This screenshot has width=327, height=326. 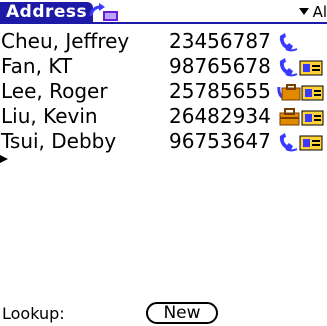 What do you see at coordinates (302, 92) in the screenshot?
I see `work-briefcase-contact-card-icon` at bounding box center [302, 92].